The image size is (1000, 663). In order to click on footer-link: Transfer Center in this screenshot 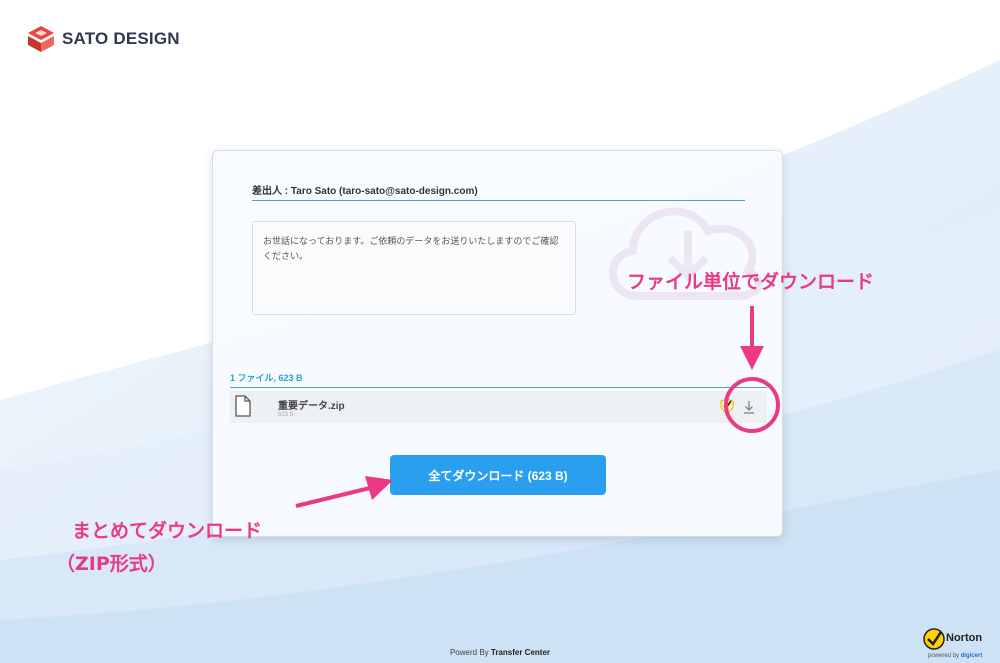, I will do `click(520, 652)`.